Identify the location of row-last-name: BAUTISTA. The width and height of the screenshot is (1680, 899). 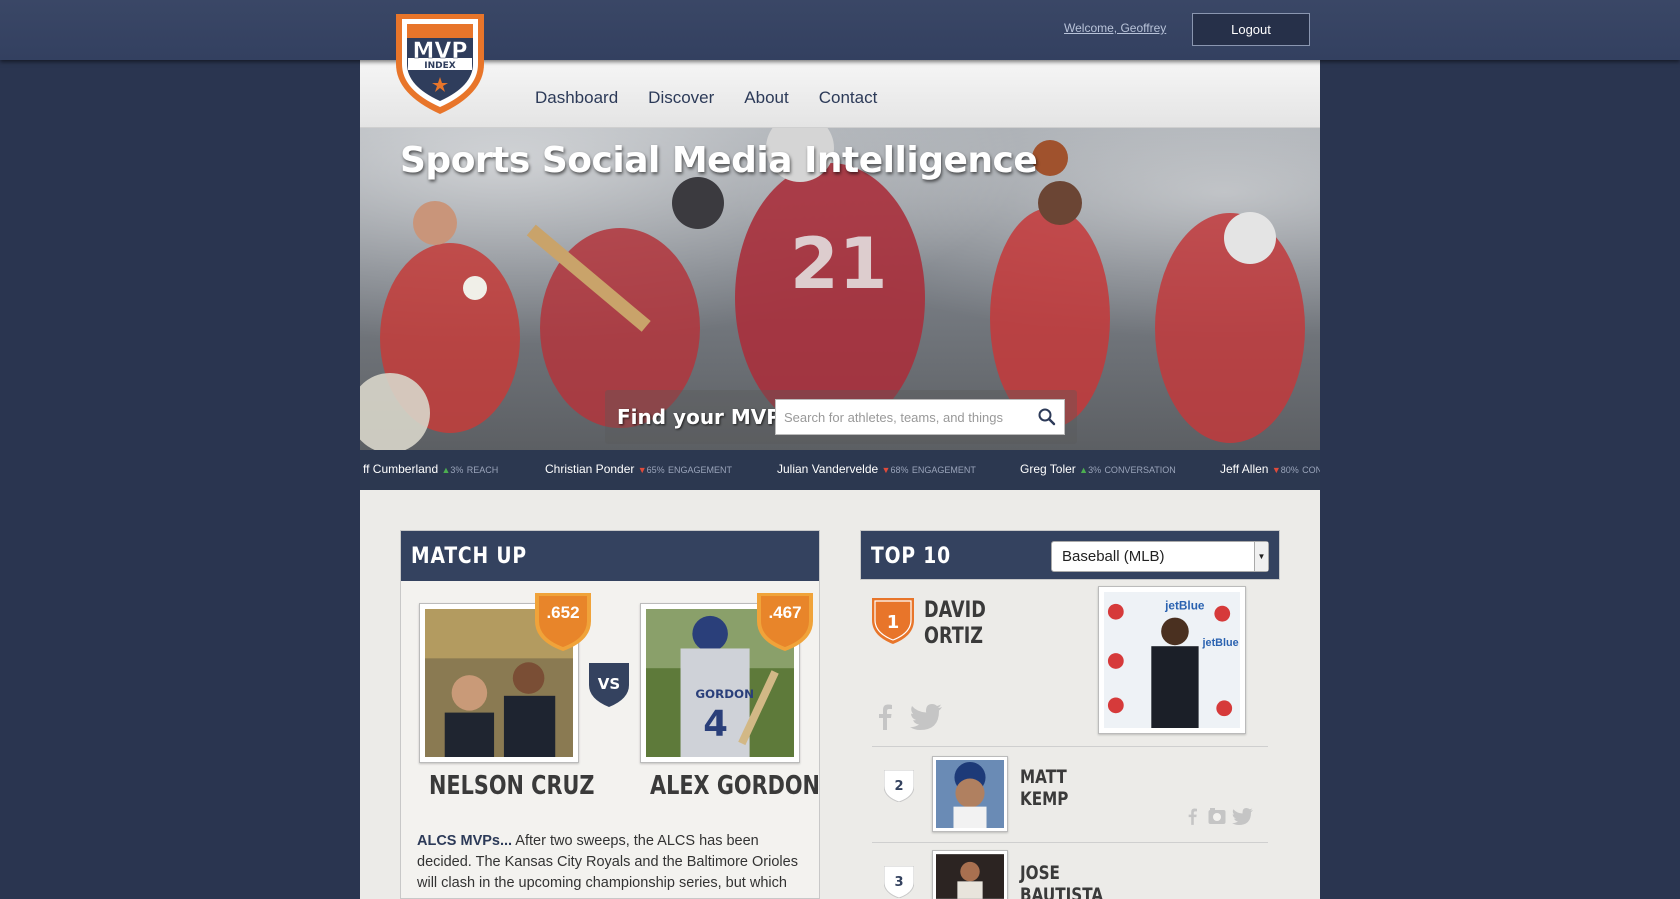
(1062, 891).